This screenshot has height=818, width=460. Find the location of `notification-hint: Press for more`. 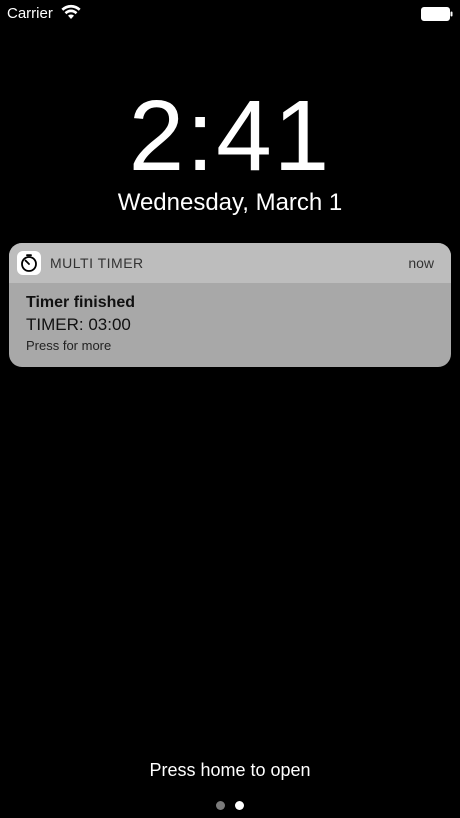

notification-hint: Press for more is located at coordinates (69, 345).